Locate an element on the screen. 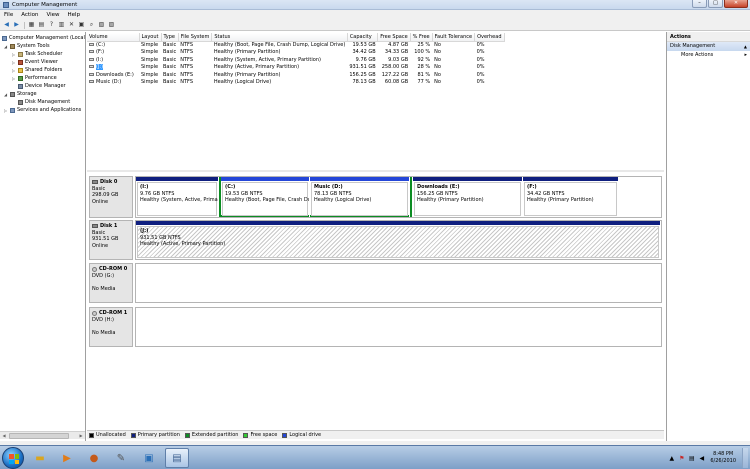  format-icon: ▣ is located at coordinates (81, 25).